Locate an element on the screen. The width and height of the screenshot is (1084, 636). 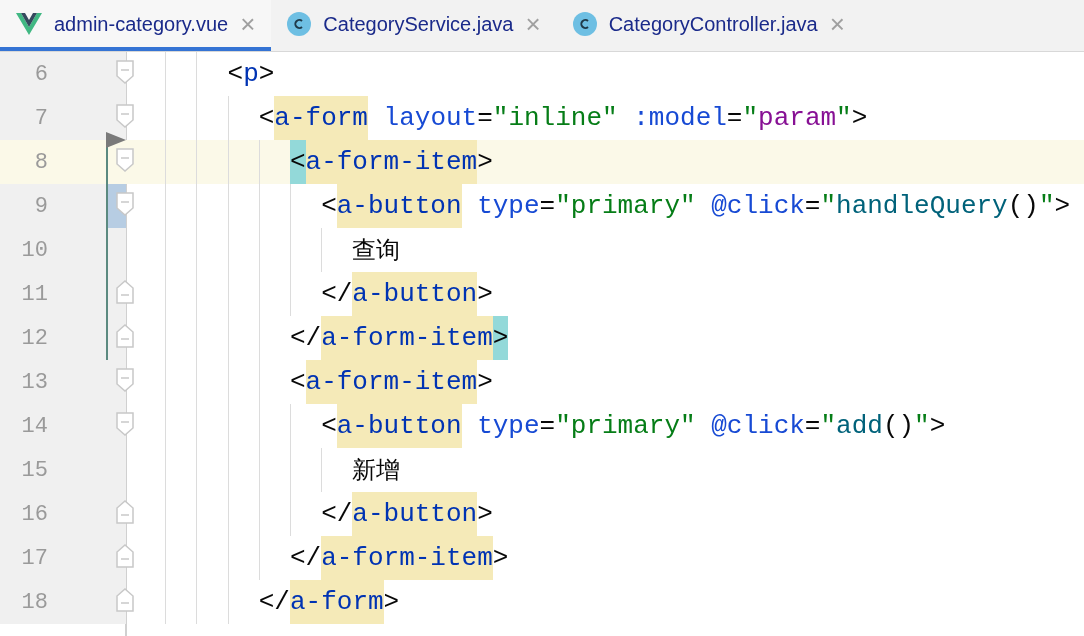
tab-label: CategoryService.java is located at coordinates (418, 24).